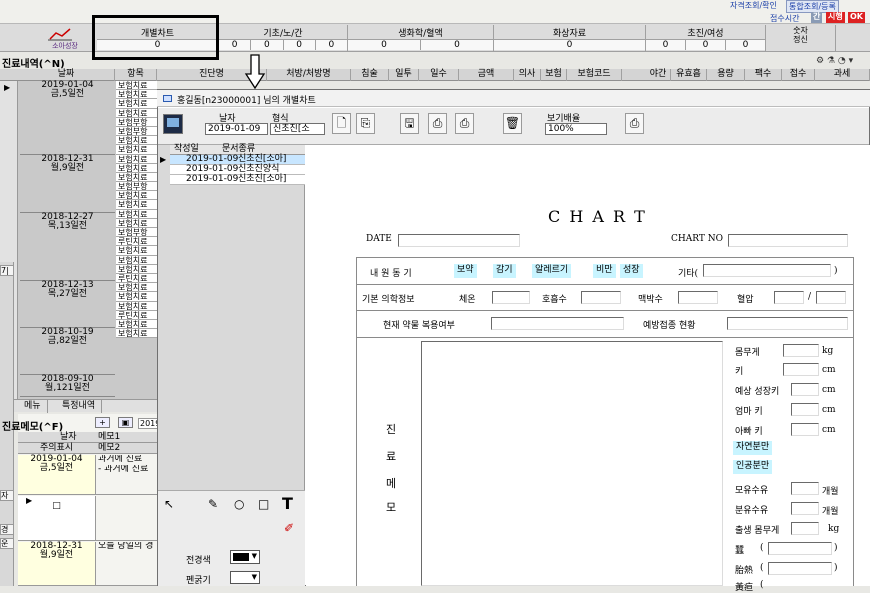  Describe the element at coordinates (237, 180) in the screenshot. I see `doclist-row: 2019-01-09 신초진[소아]` at that location.